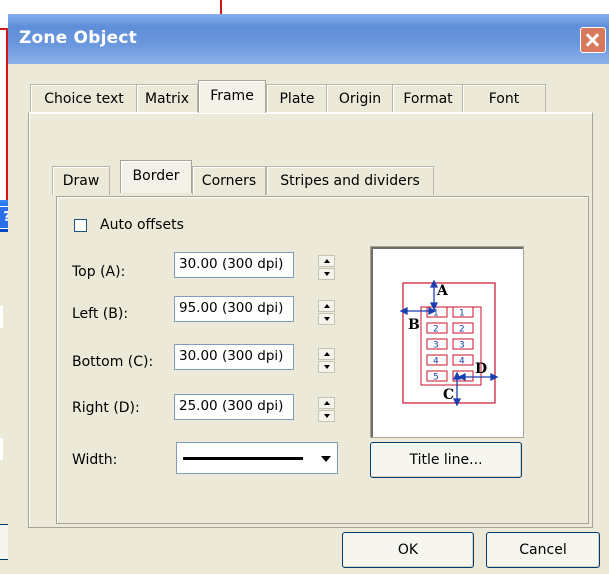  I want to click on bottom-c-spinner, so click(326, 361).